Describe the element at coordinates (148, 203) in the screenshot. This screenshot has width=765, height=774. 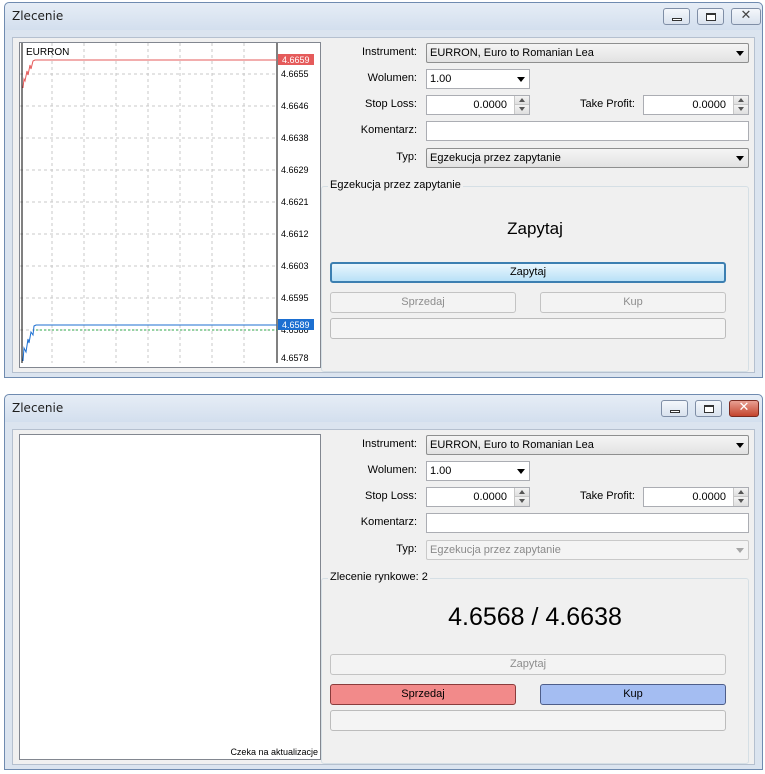
I see `chart-grid` at that location.